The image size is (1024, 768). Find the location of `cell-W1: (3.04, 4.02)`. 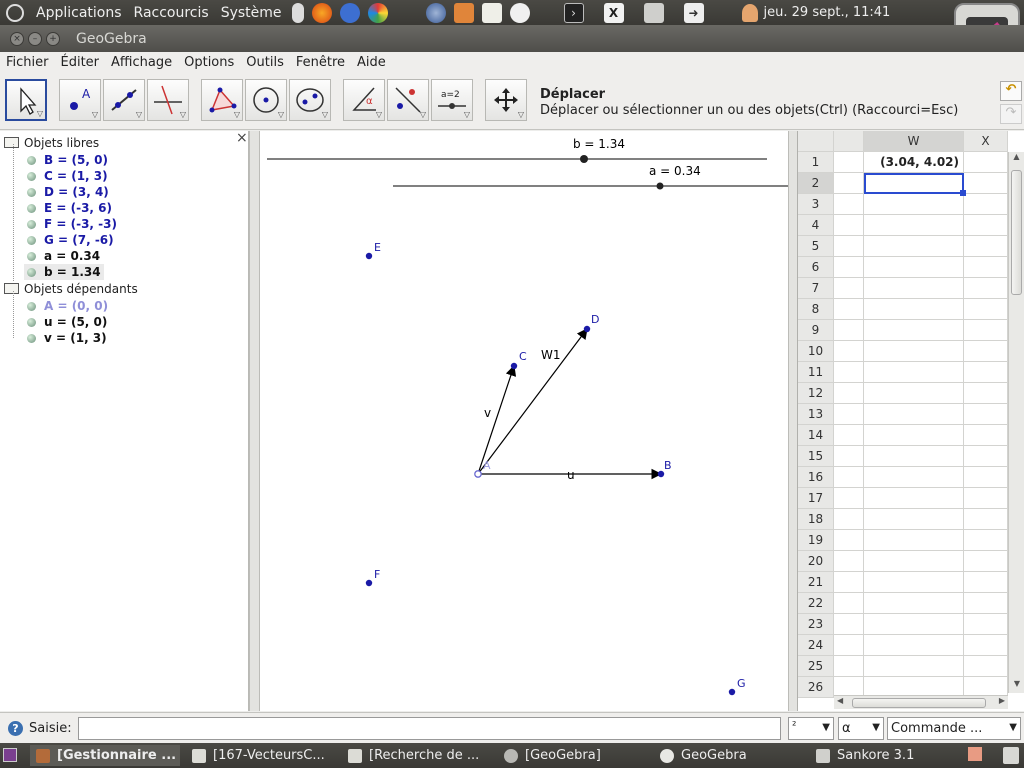

cell-W1: (3.04, 4.02) is located at coordinates (914, 162).